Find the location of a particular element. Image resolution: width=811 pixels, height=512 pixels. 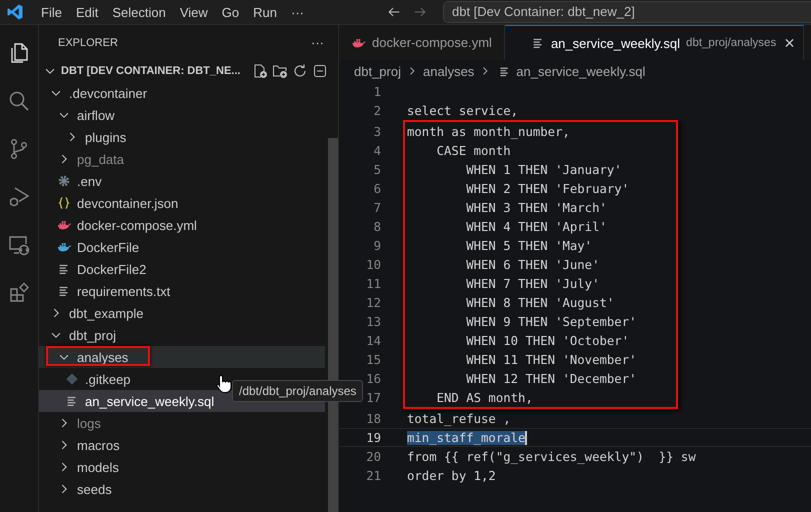

line-number: 18 is located at coordinates (373, 419).